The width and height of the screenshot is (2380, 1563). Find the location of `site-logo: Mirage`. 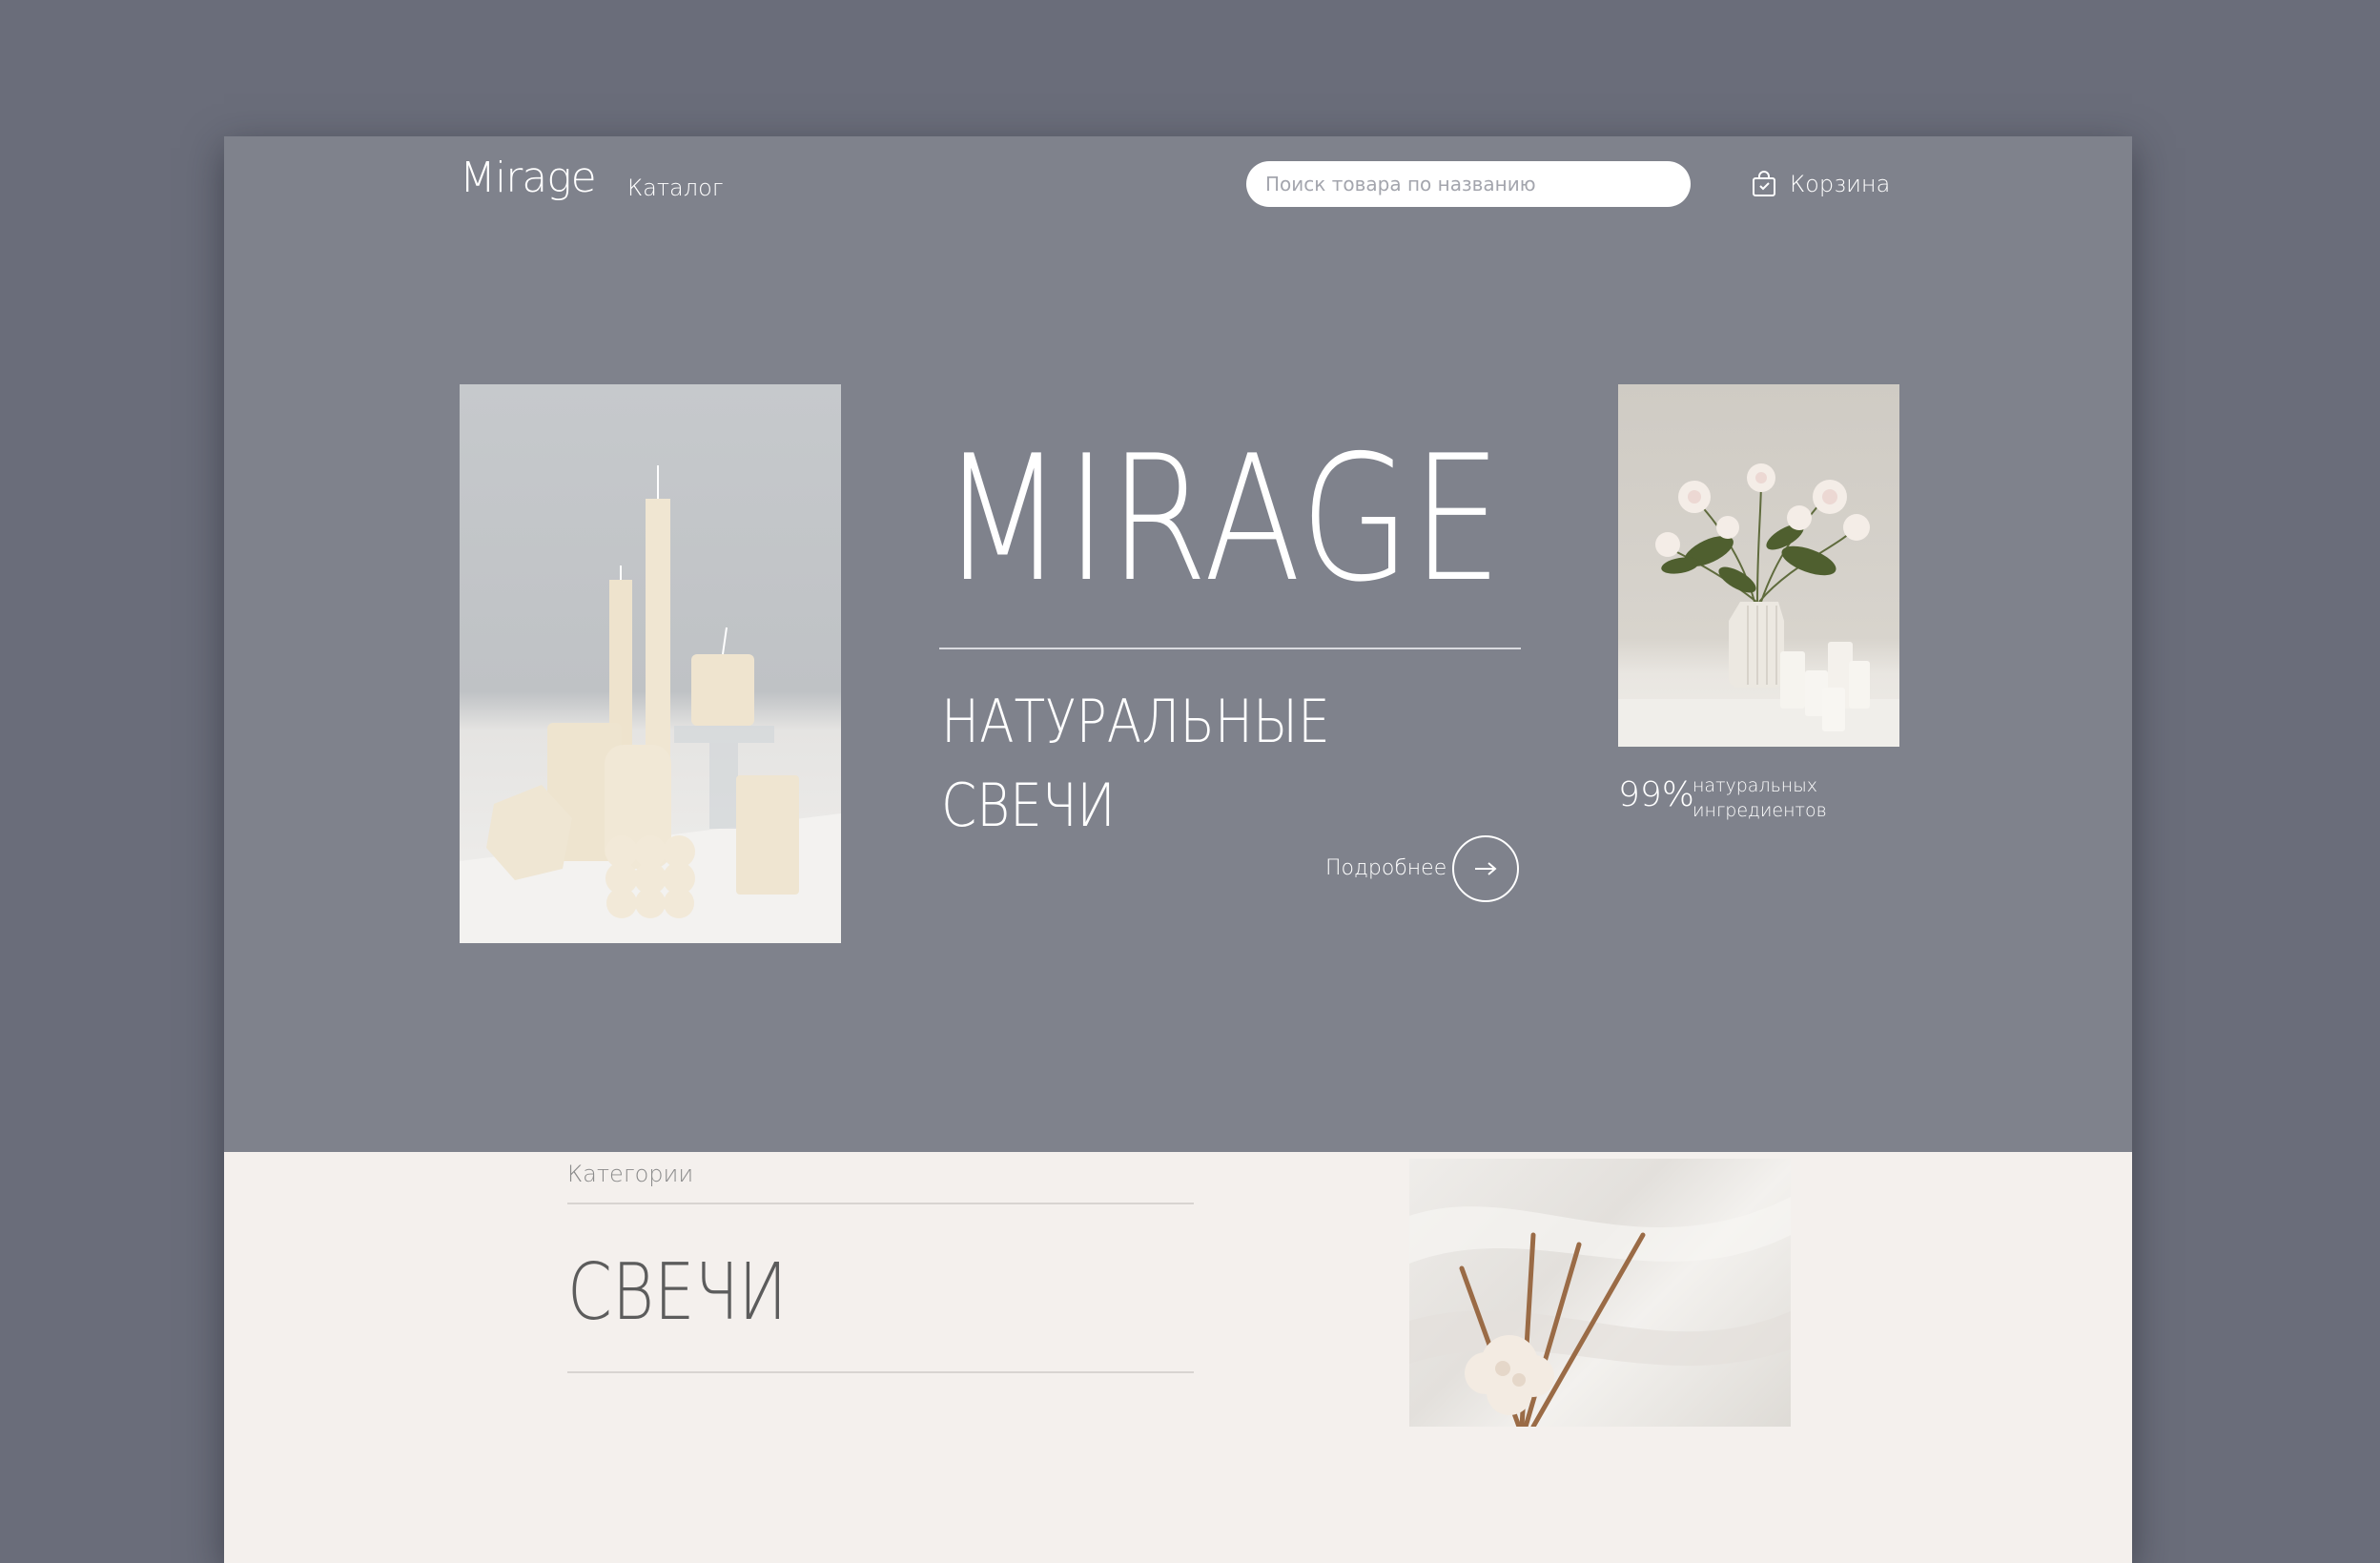

site-logo: Mirage is located at coordinates (528, 178).